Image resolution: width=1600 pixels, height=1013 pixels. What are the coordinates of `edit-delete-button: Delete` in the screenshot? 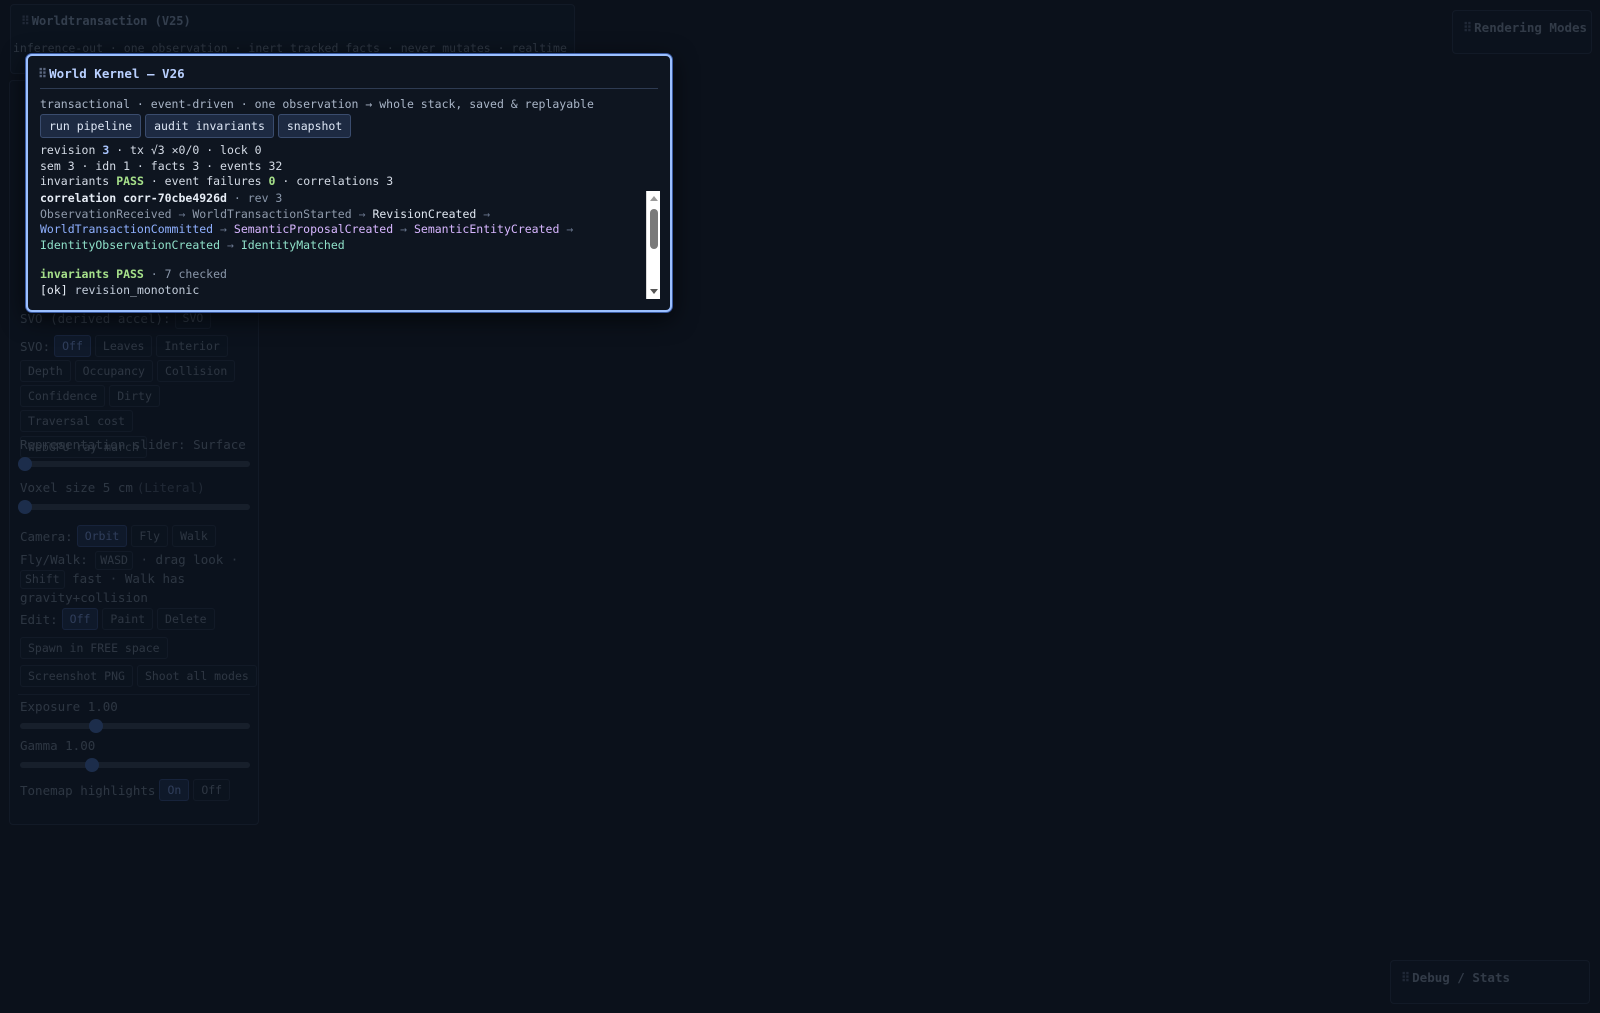 It's located at (186, 619).